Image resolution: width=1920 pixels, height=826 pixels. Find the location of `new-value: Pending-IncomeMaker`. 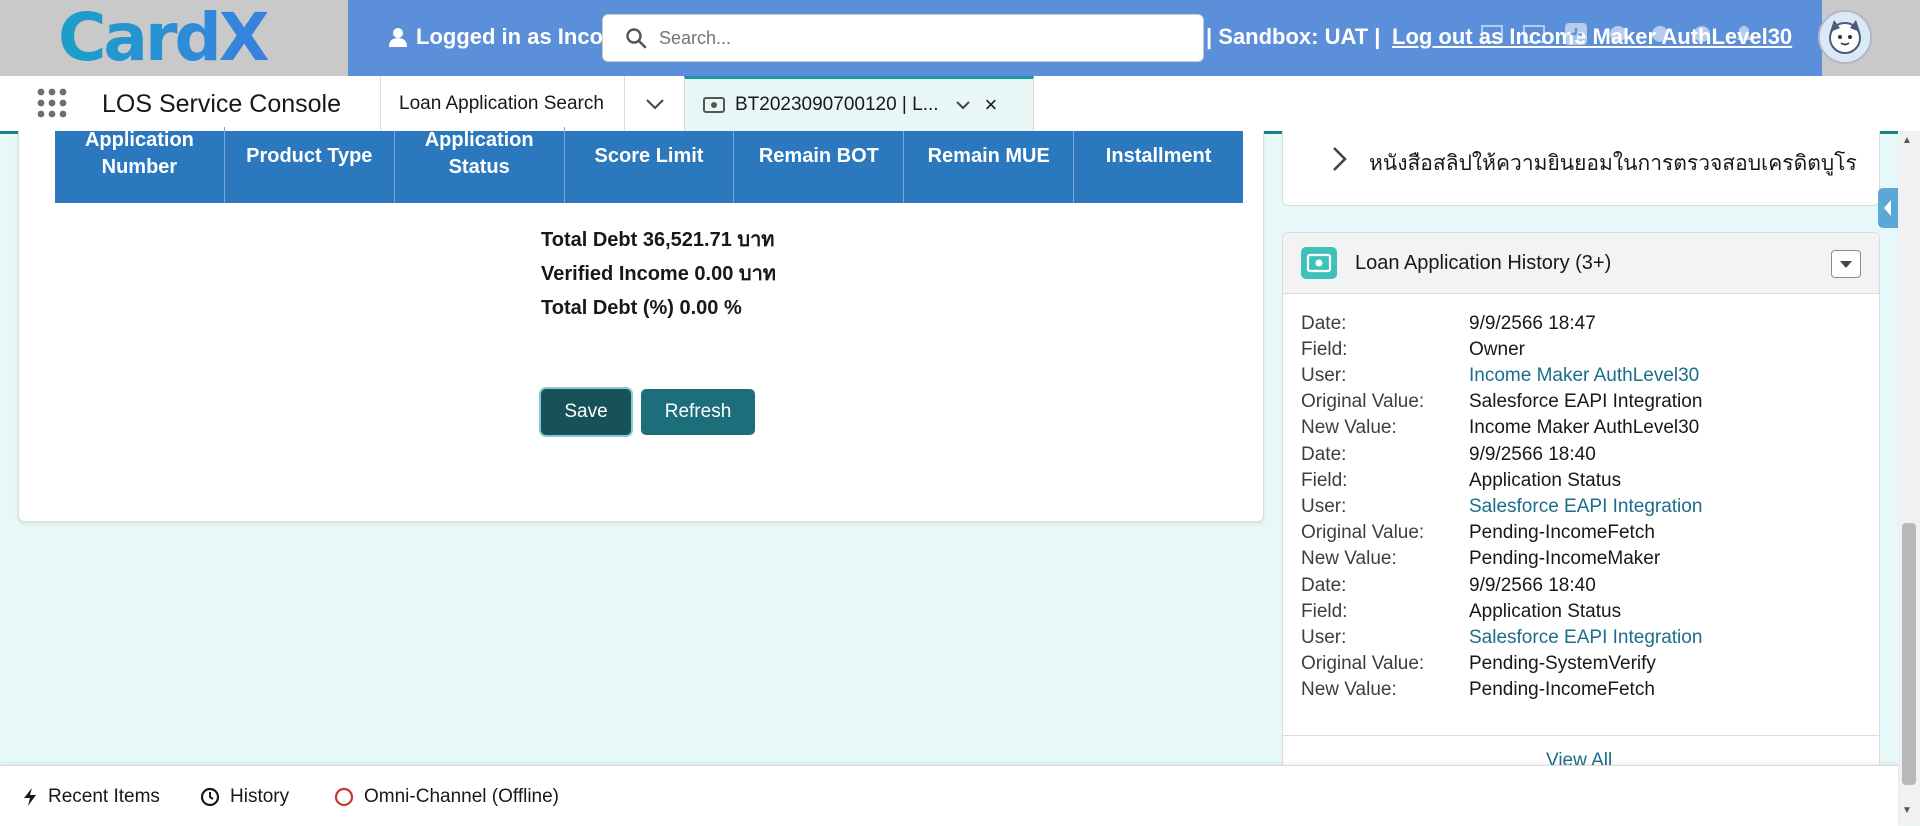

new-value: Pending-IncomeMaker is located at coordinates (1565, 558).